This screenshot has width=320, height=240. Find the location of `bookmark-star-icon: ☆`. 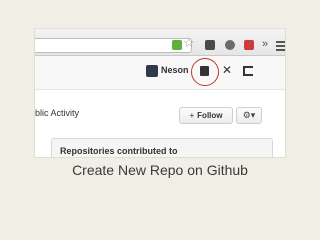

bookmark-star-icon: ☆ is located at coordinates (189, 43).